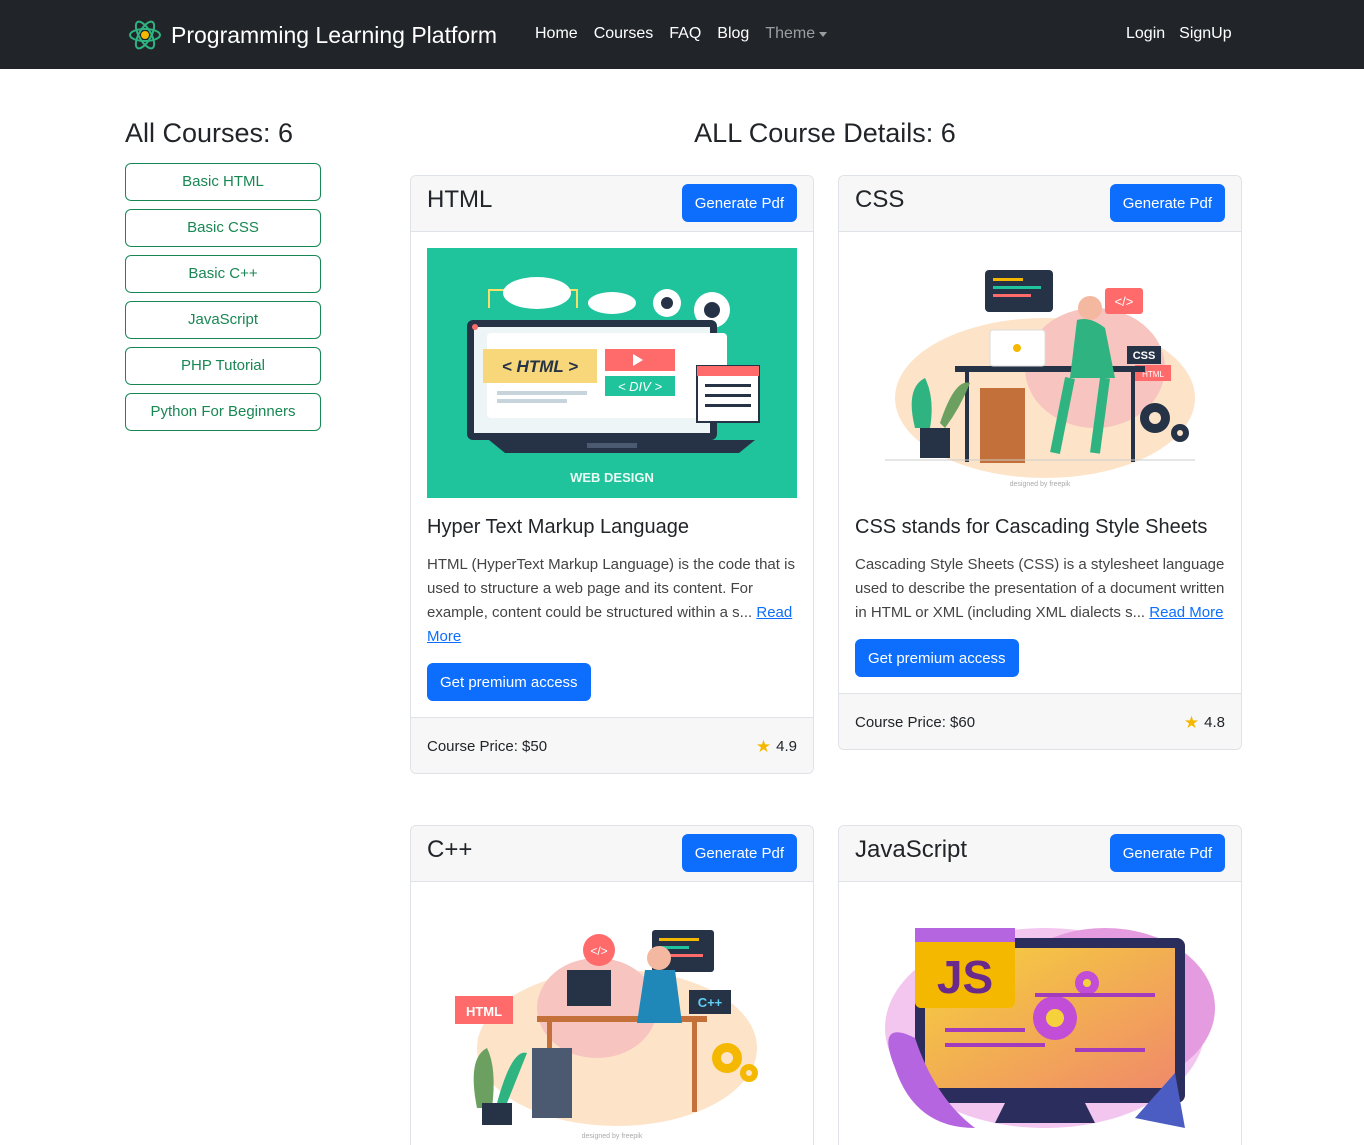 The width and height of the screenshot is (1364, 1145). Describe the element at coordinates (1040, 854) in the screenshot. I see `card-header: JavaScript Generate Pdf` at that location.